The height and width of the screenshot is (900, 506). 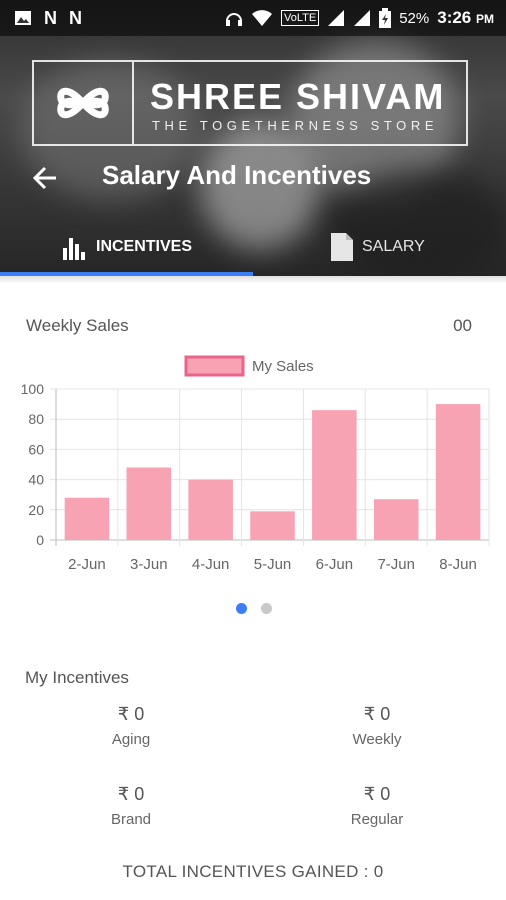 I want to click on brand-mark, so click(x=84, y=103).